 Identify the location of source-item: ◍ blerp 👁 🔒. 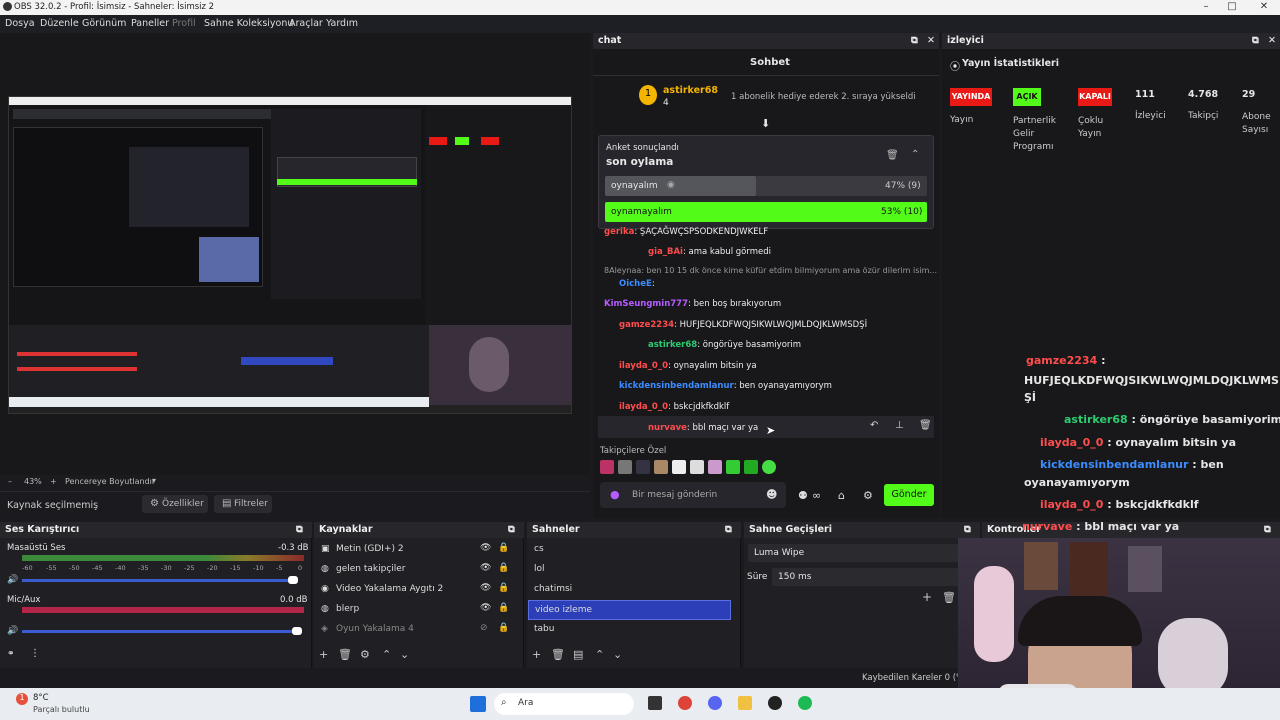
(414, 610).